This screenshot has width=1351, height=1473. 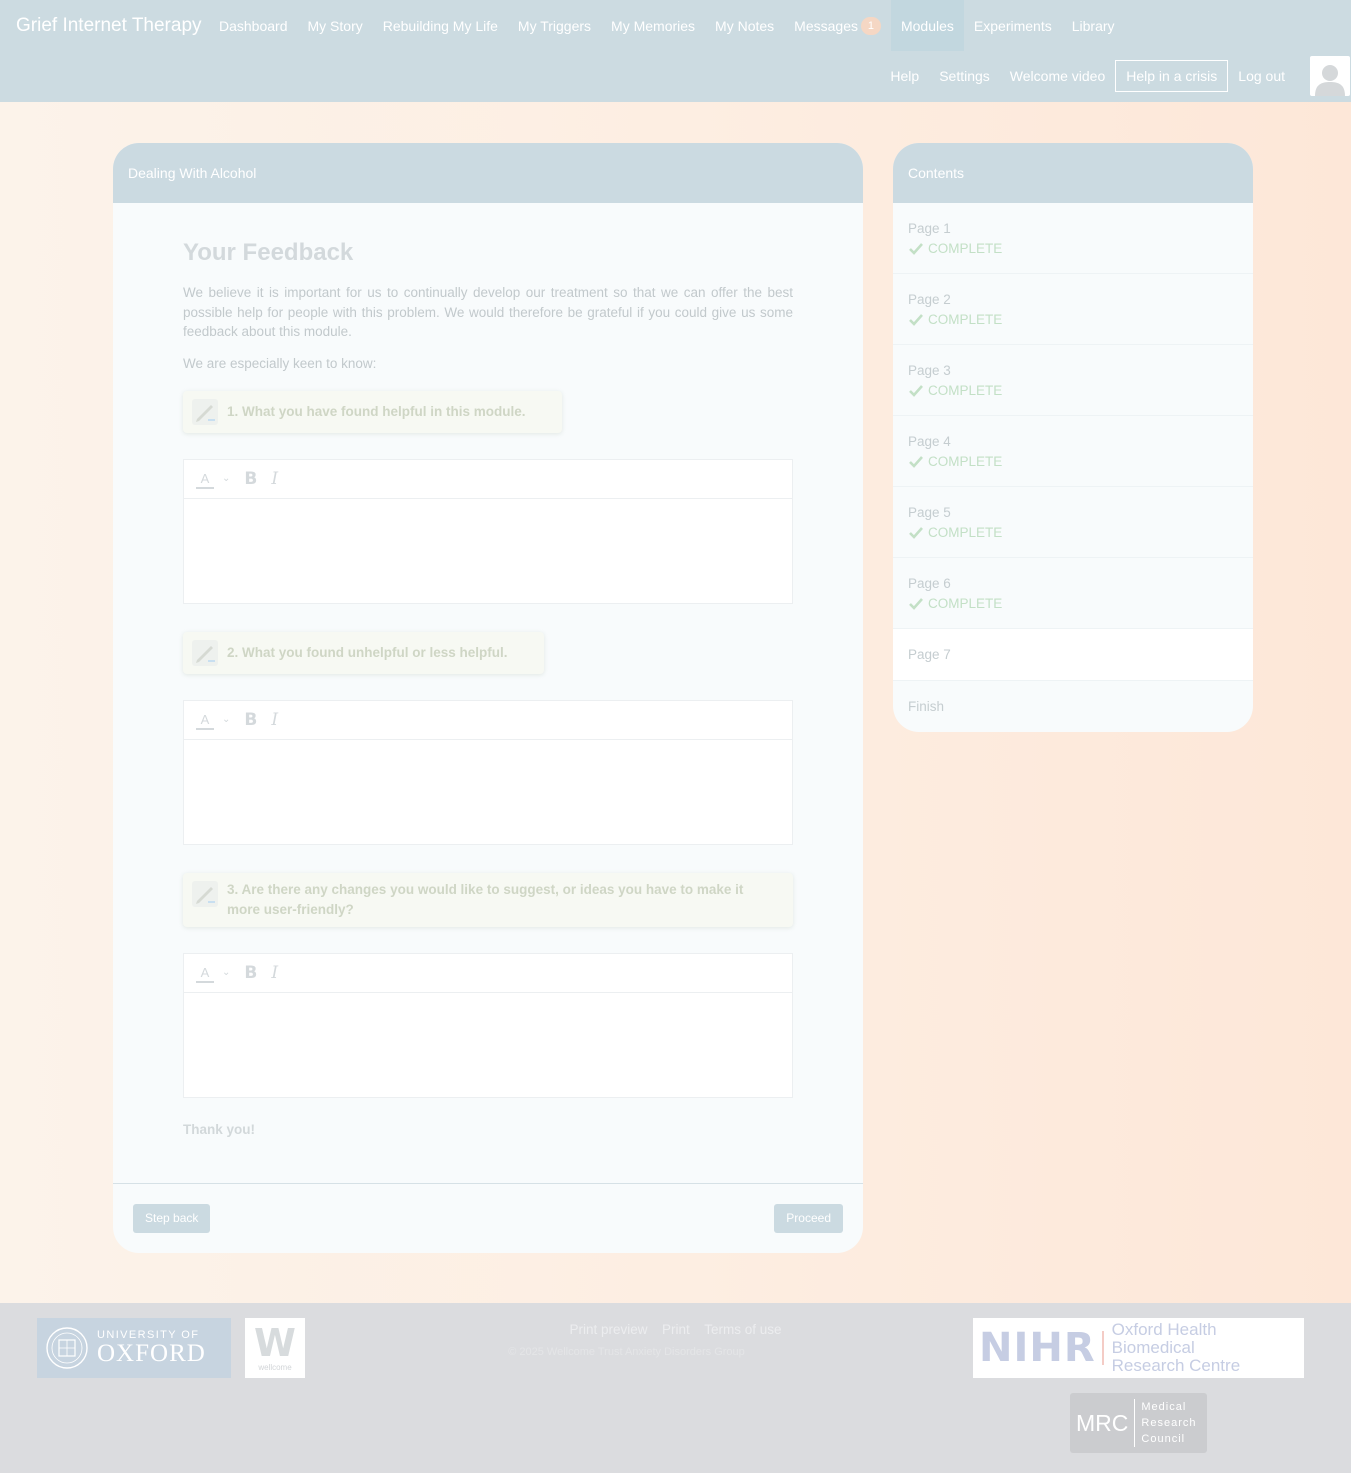 I want to click on print-preview-link: Print preview, so click(x=609, y=1329).